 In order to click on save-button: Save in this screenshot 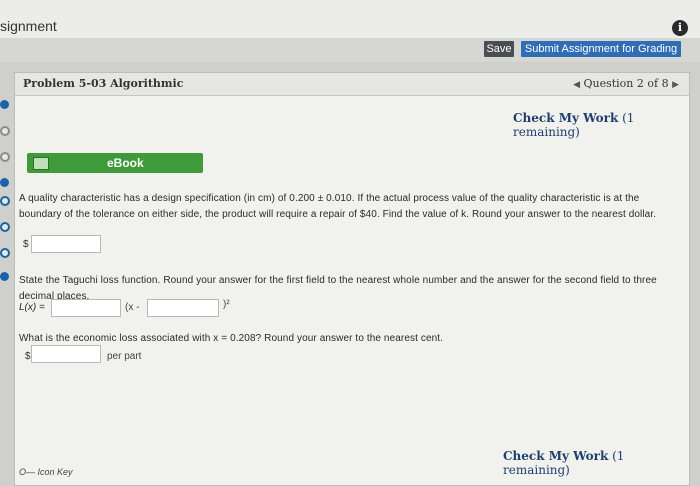, I will do `click(499, 49)`.